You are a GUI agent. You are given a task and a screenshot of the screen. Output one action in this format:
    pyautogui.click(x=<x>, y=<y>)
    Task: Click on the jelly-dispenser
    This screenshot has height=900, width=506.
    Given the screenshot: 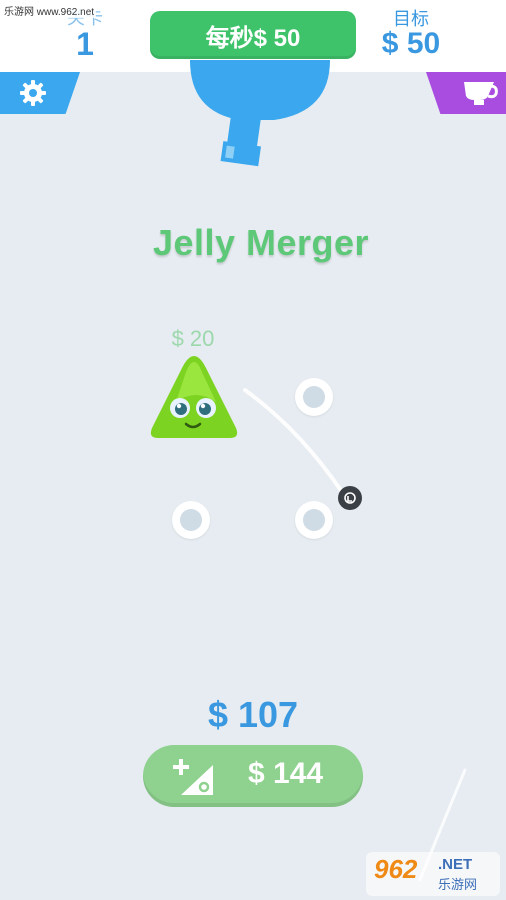 What is the action you would take?
    pyautogui.click(x=260, y=113)
    